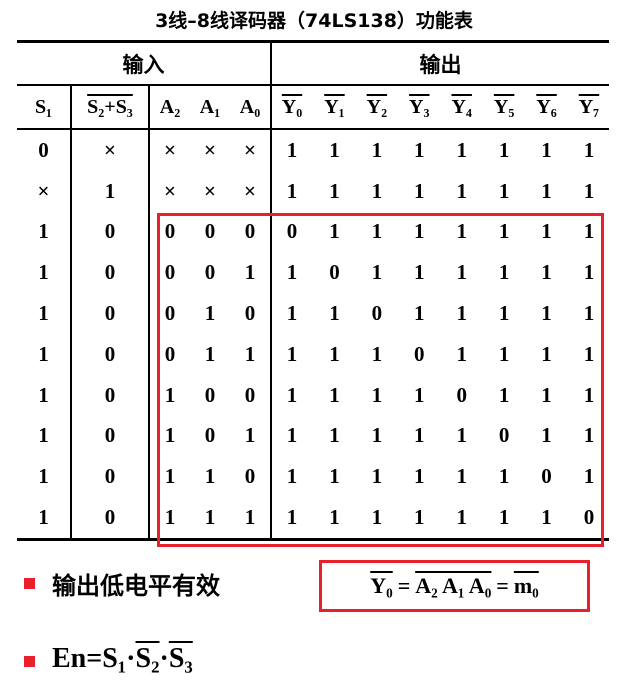 Image resolution: width=628 pixels, height=694 pixels. What do you see at coordinates (292, 106) in the screenshot?
I see `col-header-y: Y₀` at bounding box center [292, 106].